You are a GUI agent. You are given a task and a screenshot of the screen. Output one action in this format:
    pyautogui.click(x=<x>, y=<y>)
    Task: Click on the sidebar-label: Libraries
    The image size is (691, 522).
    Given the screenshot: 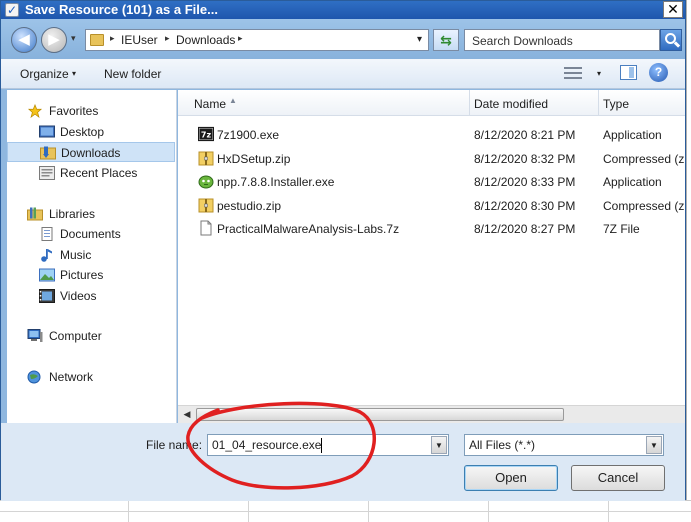 What is the action you would take?
    pyautogui.click(x=72, y=214)
    